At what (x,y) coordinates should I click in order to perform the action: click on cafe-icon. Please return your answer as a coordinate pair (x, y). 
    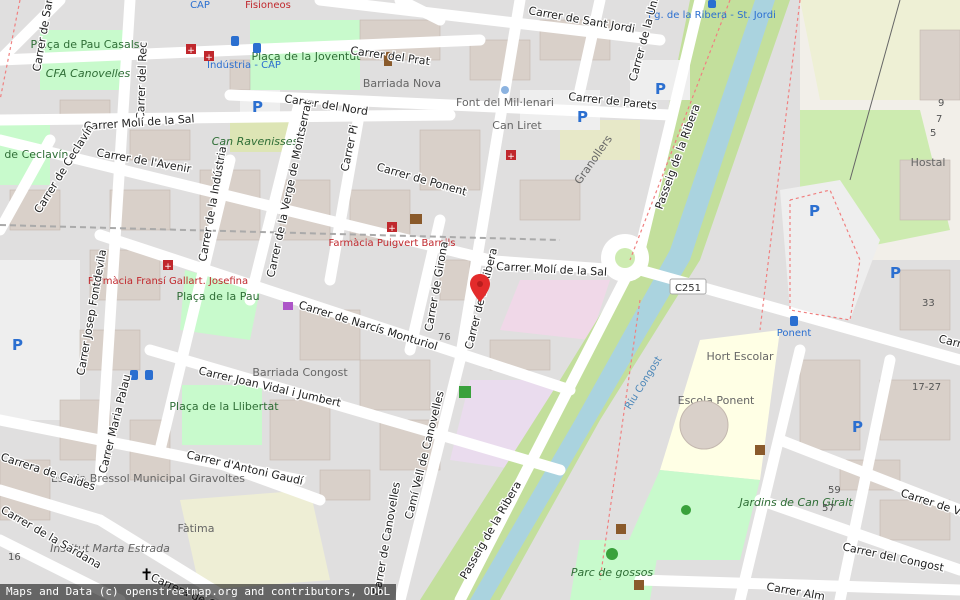
    Looking at the image, I should click on (760, 450).